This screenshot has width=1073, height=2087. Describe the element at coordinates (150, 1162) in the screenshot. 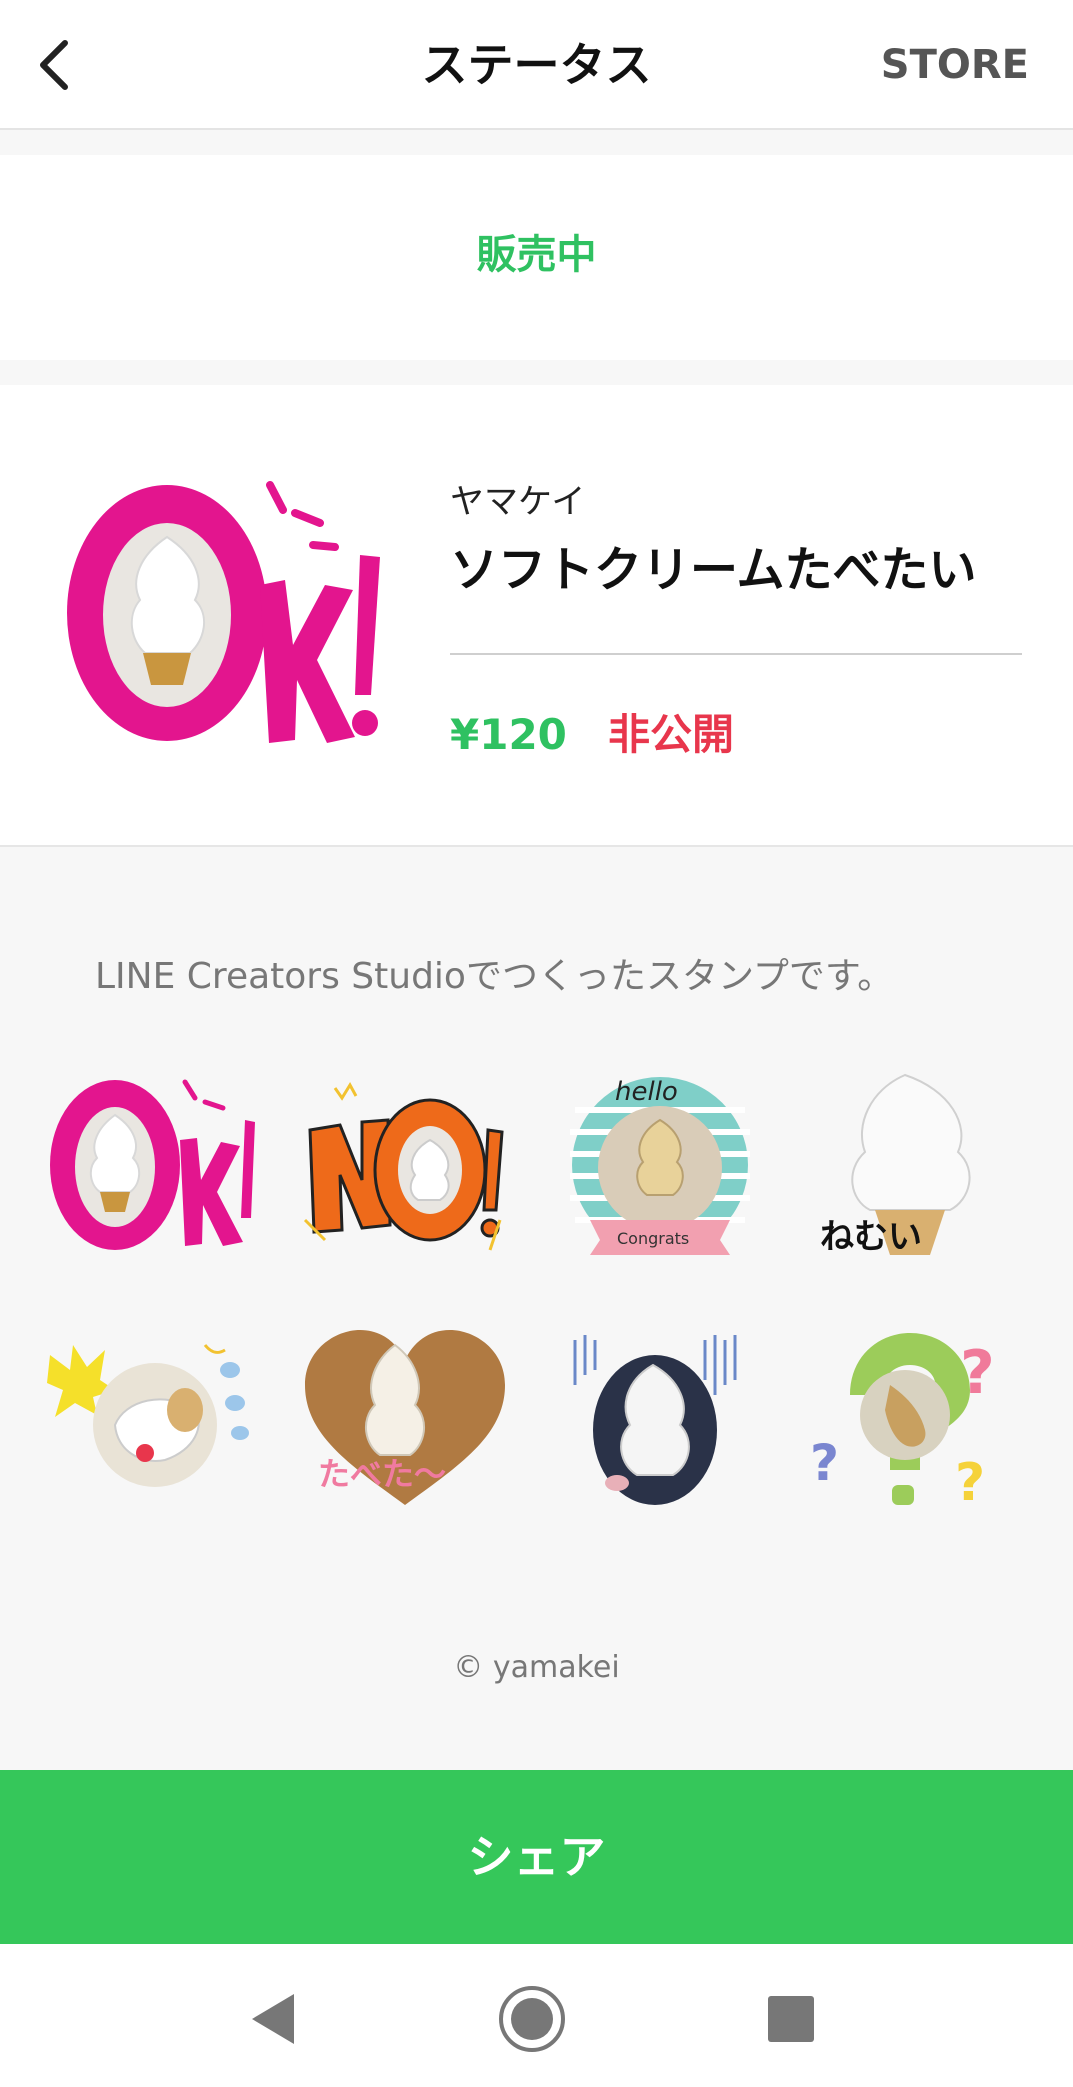

I see `sticker-ok` at that location.